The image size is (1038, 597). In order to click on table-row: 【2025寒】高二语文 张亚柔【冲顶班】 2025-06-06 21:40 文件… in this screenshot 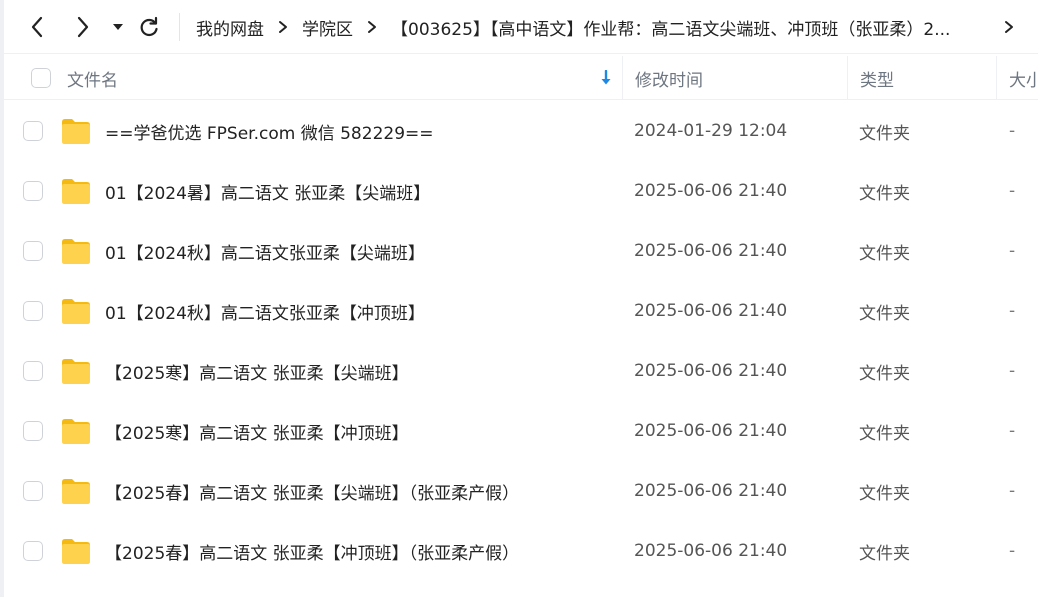, I will do `click(521, 431)`.